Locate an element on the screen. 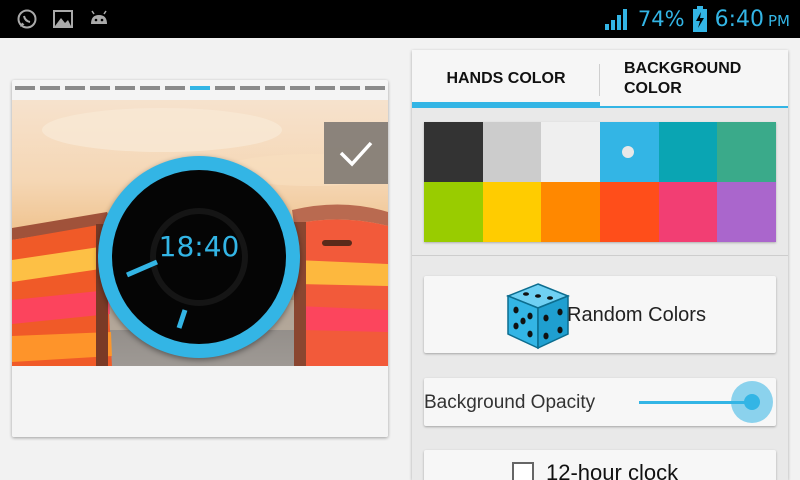  tab-background-label-line1: BACKGROUND is located at coordinates (683, 68).